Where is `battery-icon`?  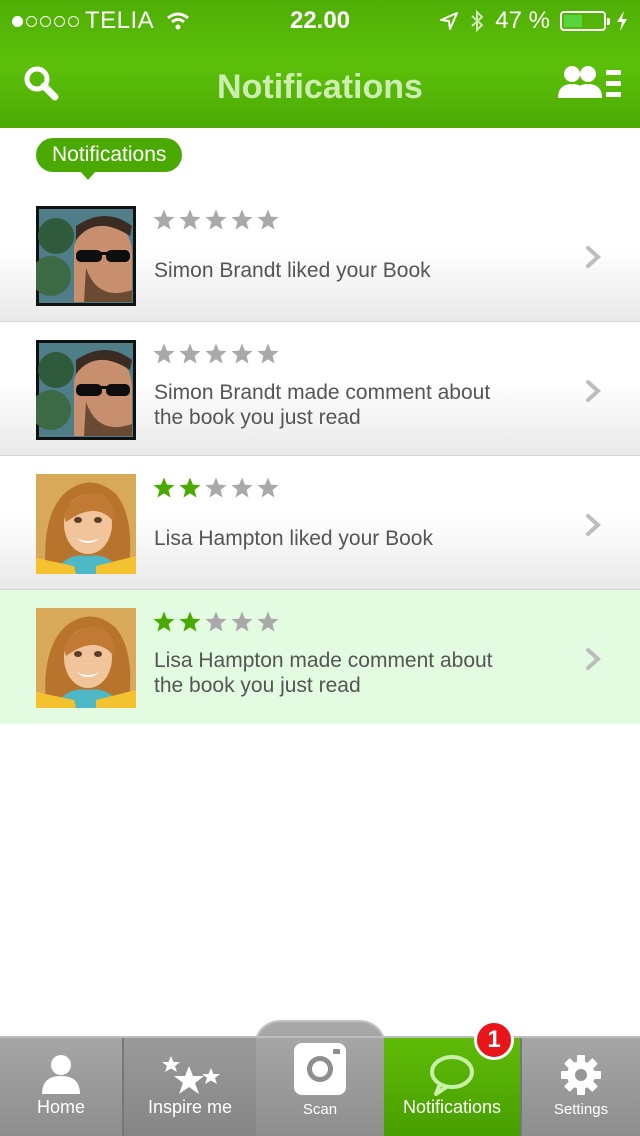
battery-icon is located at coordinates (585, 21).